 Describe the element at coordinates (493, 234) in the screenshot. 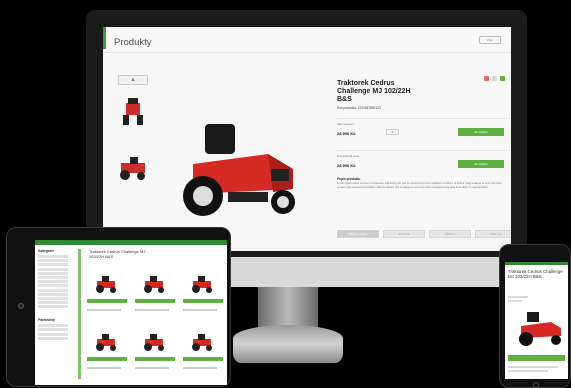

I see `bottom-action-button: Hlídat cenu` at that location.